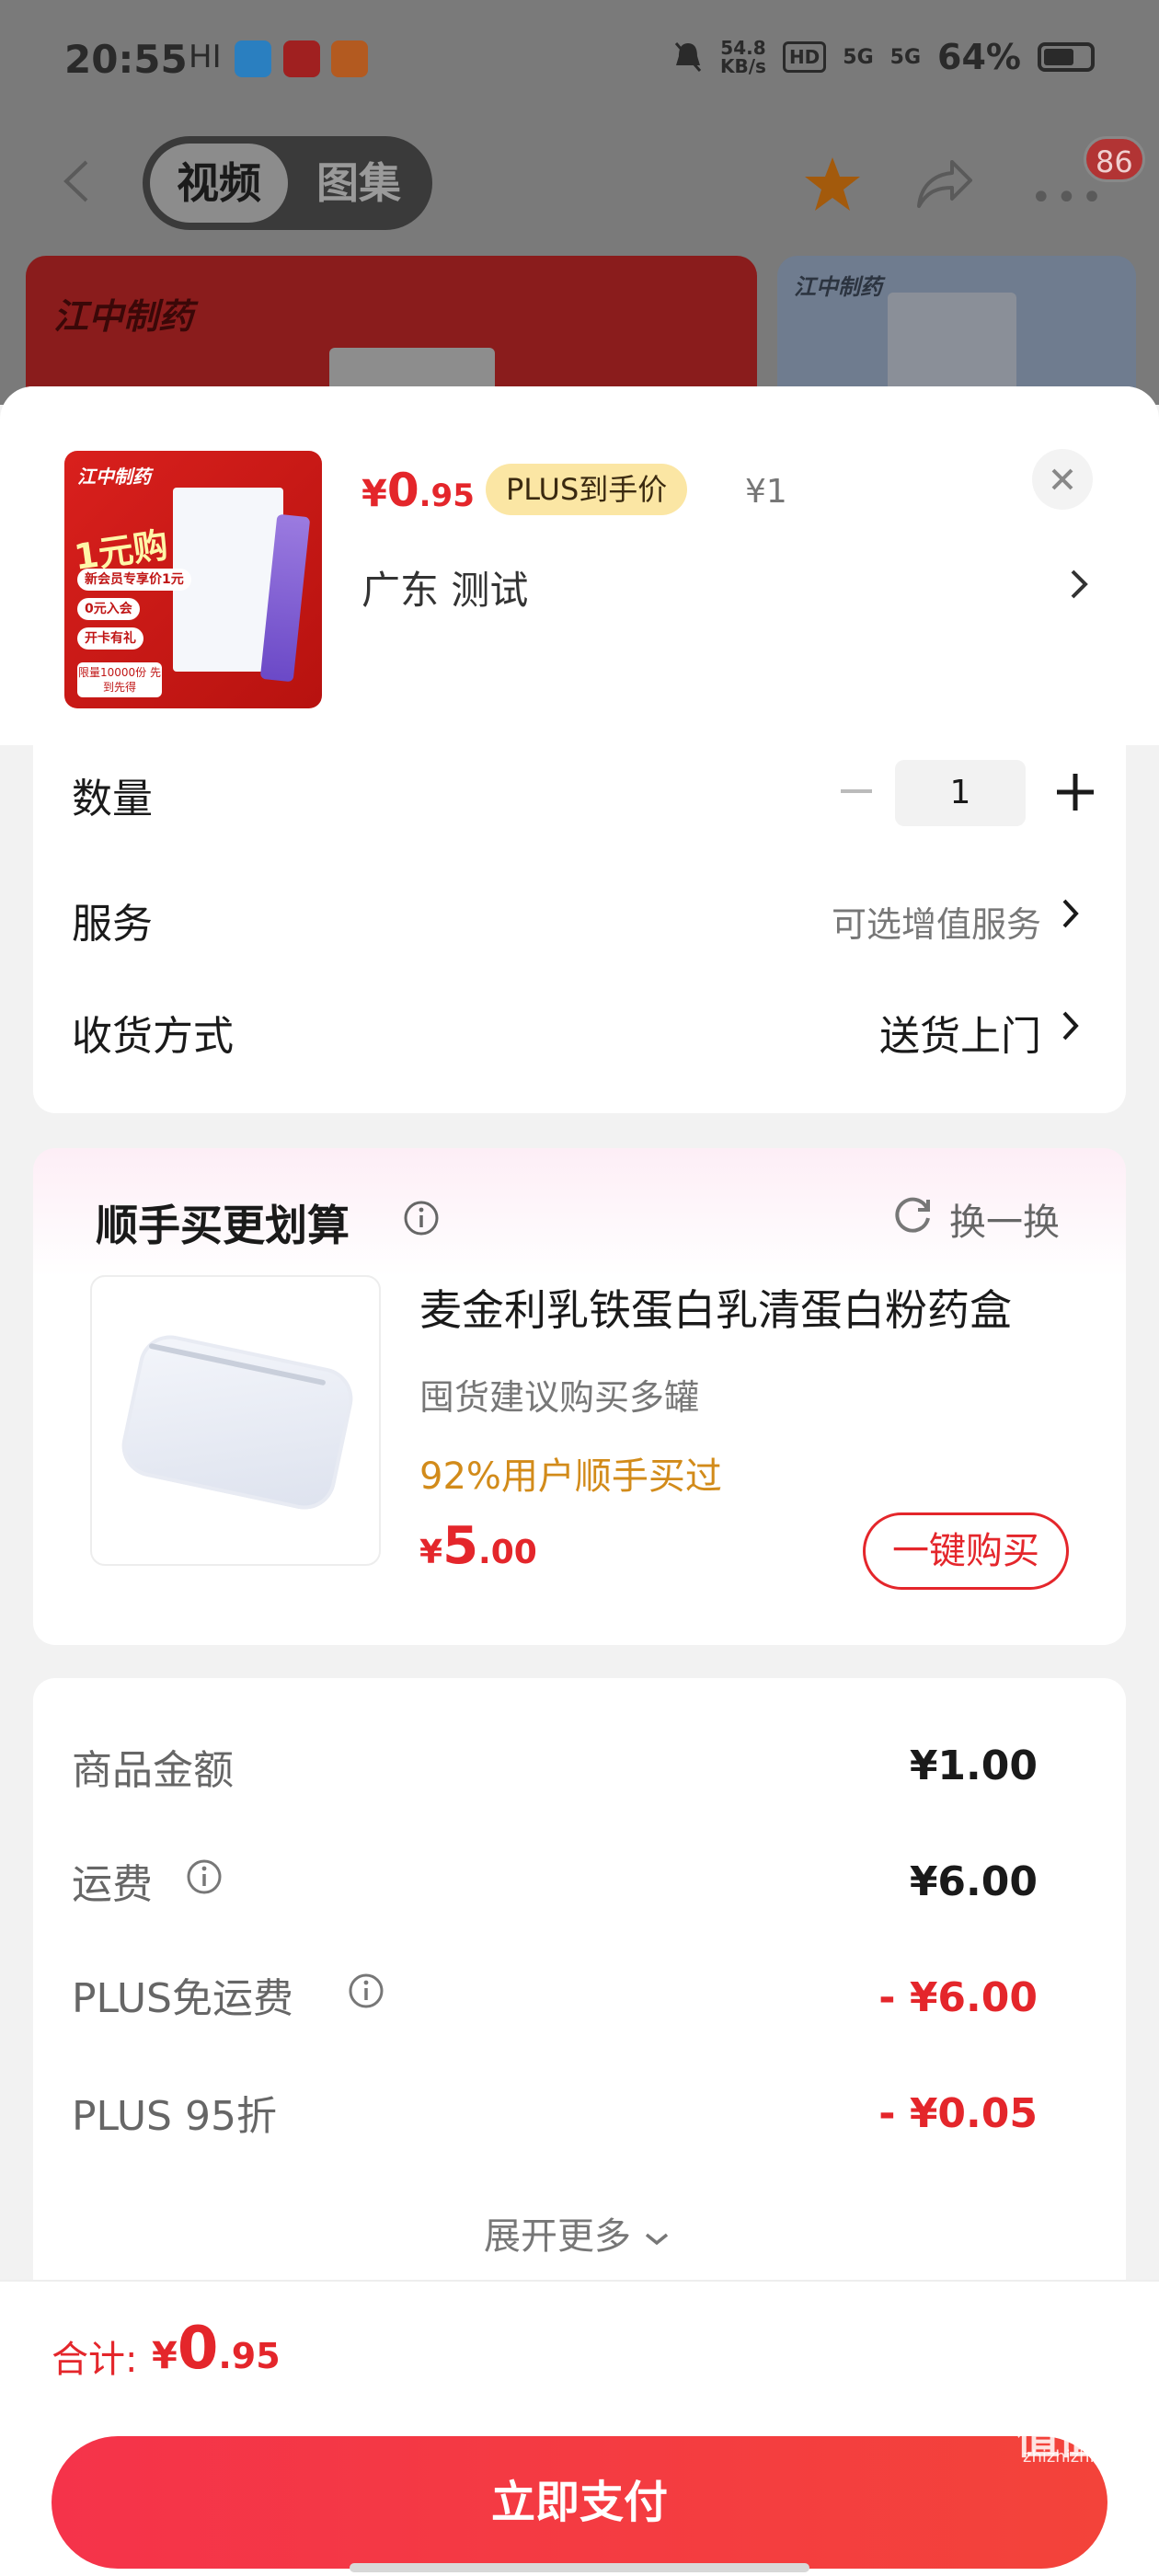 This screenshot has width=1159, height=2576. I want to click on taobao-app-icon, so click(301, 58).